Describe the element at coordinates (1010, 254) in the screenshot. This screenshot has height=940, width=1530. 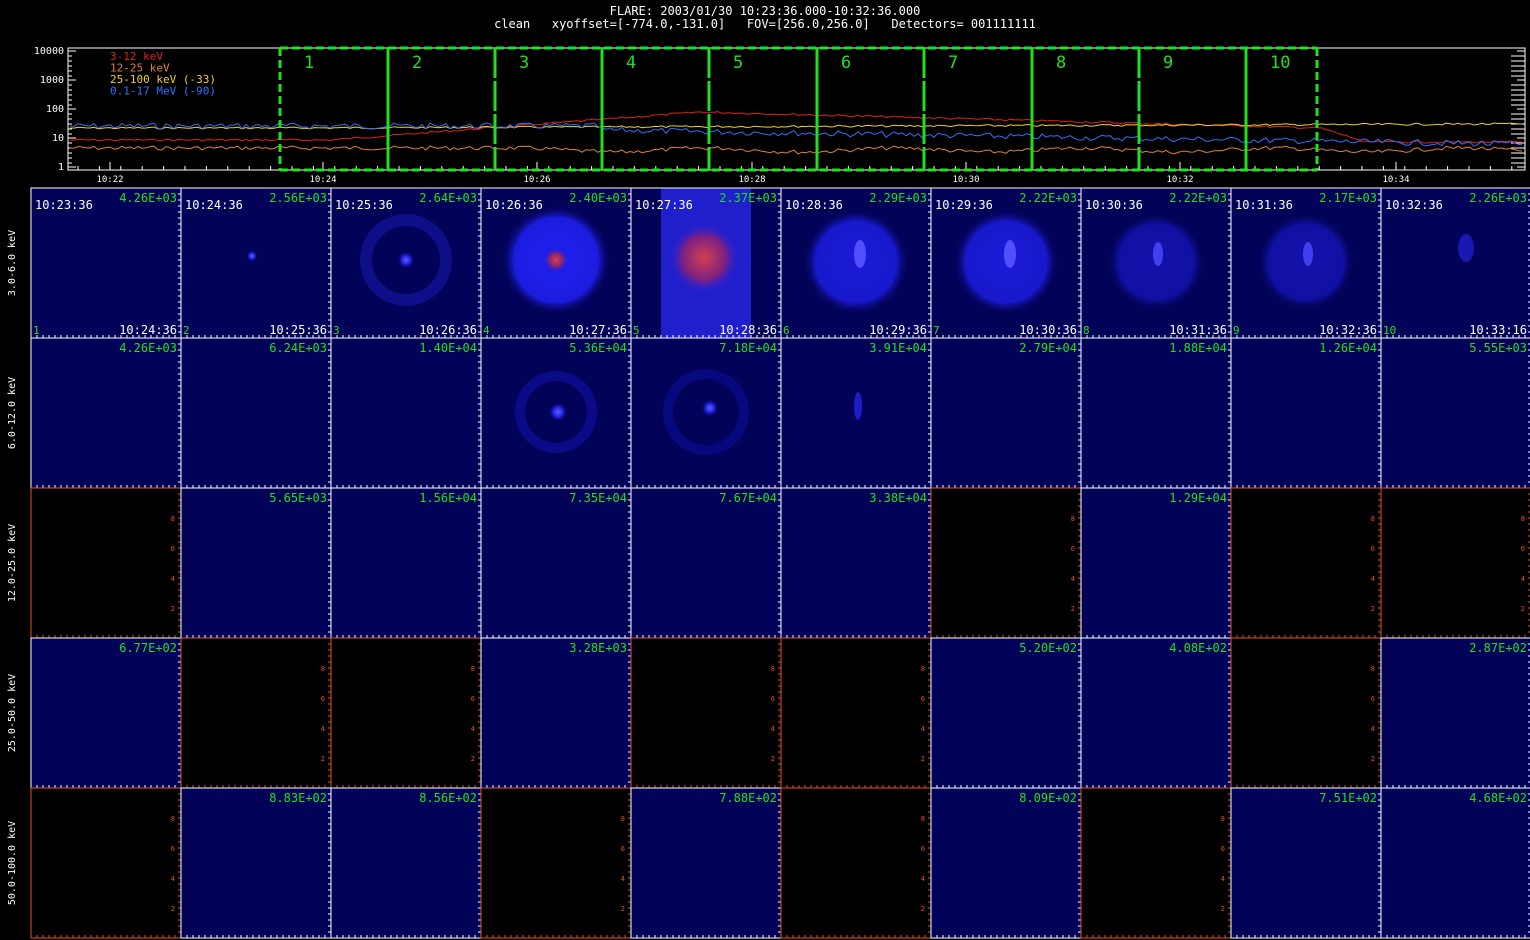
I see `bright-kernel` at that location.